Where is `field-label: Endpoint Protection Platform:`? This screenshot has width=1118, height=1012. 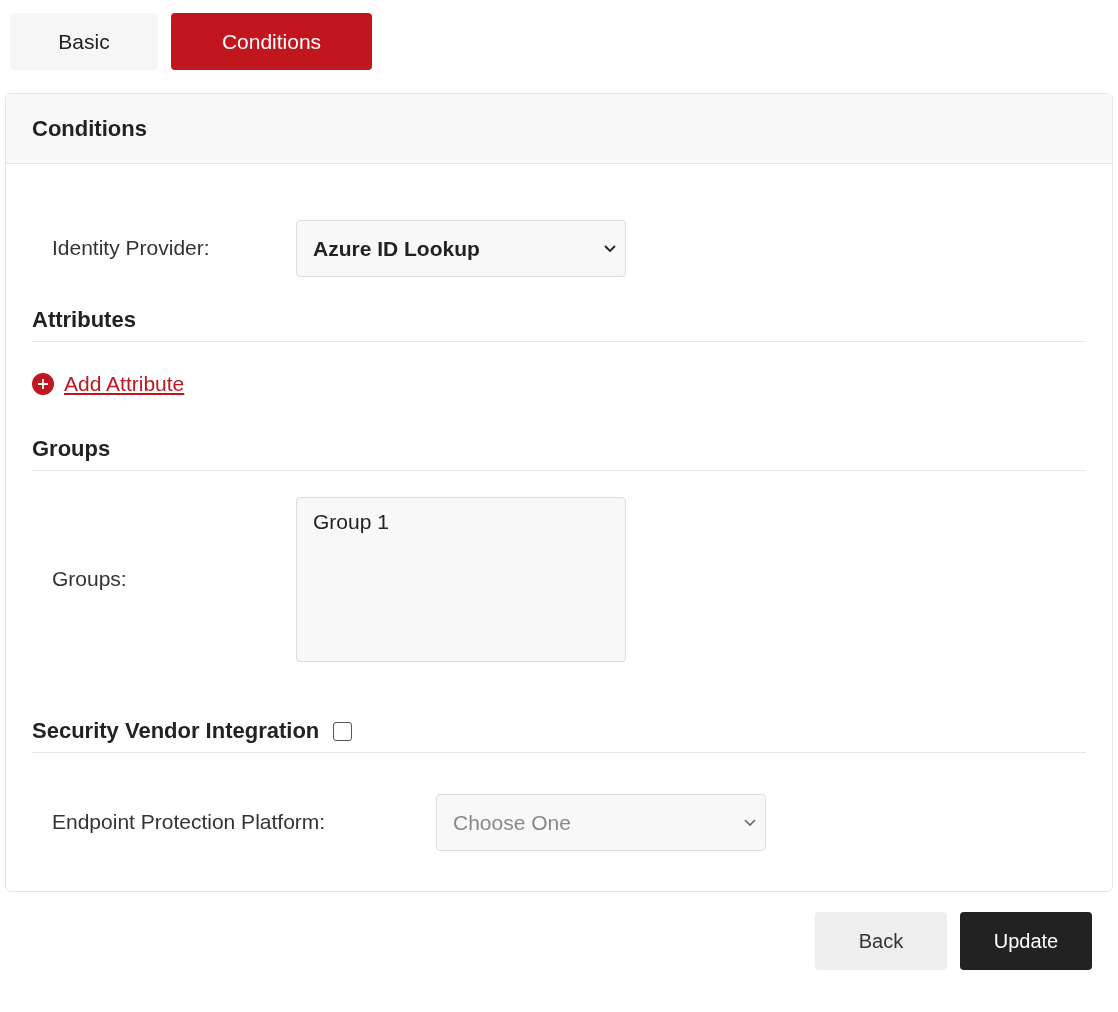
field-label: Endpoint Protection Platform: is located at coordinates (189, 822).